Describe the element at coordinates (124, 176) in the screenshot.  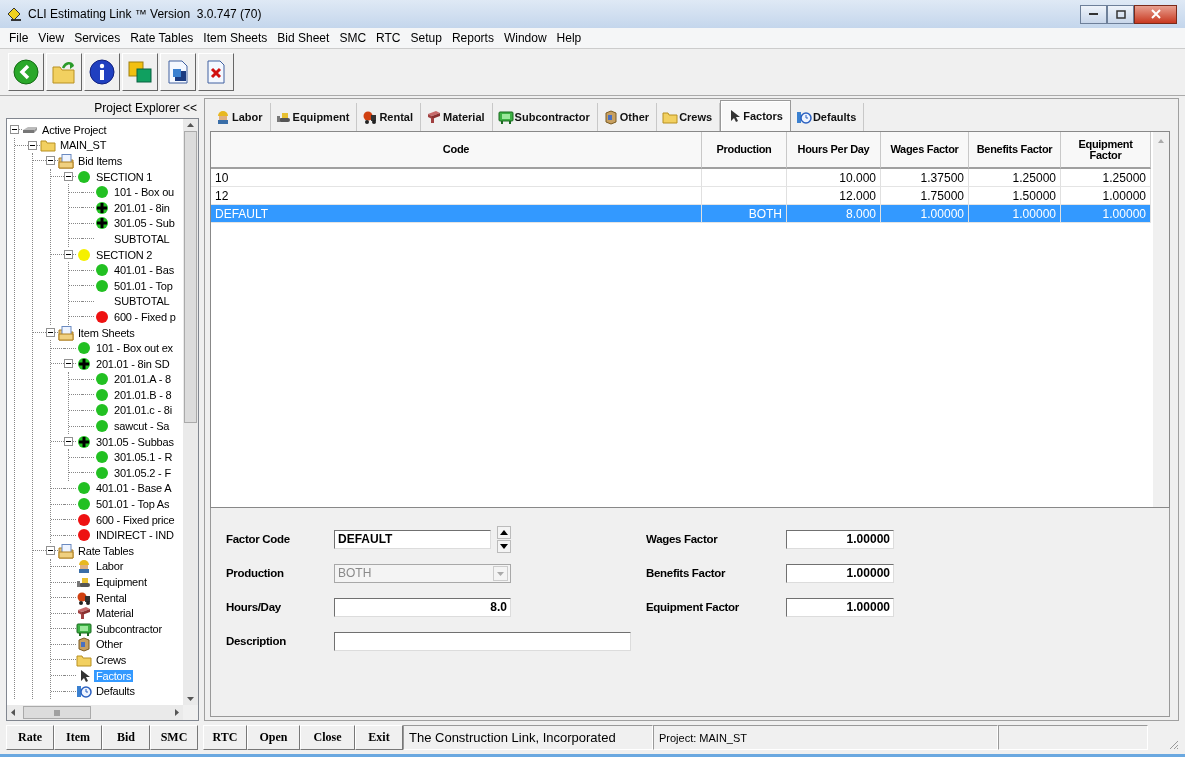
I see `tree-item: SECTION 1` at that location.